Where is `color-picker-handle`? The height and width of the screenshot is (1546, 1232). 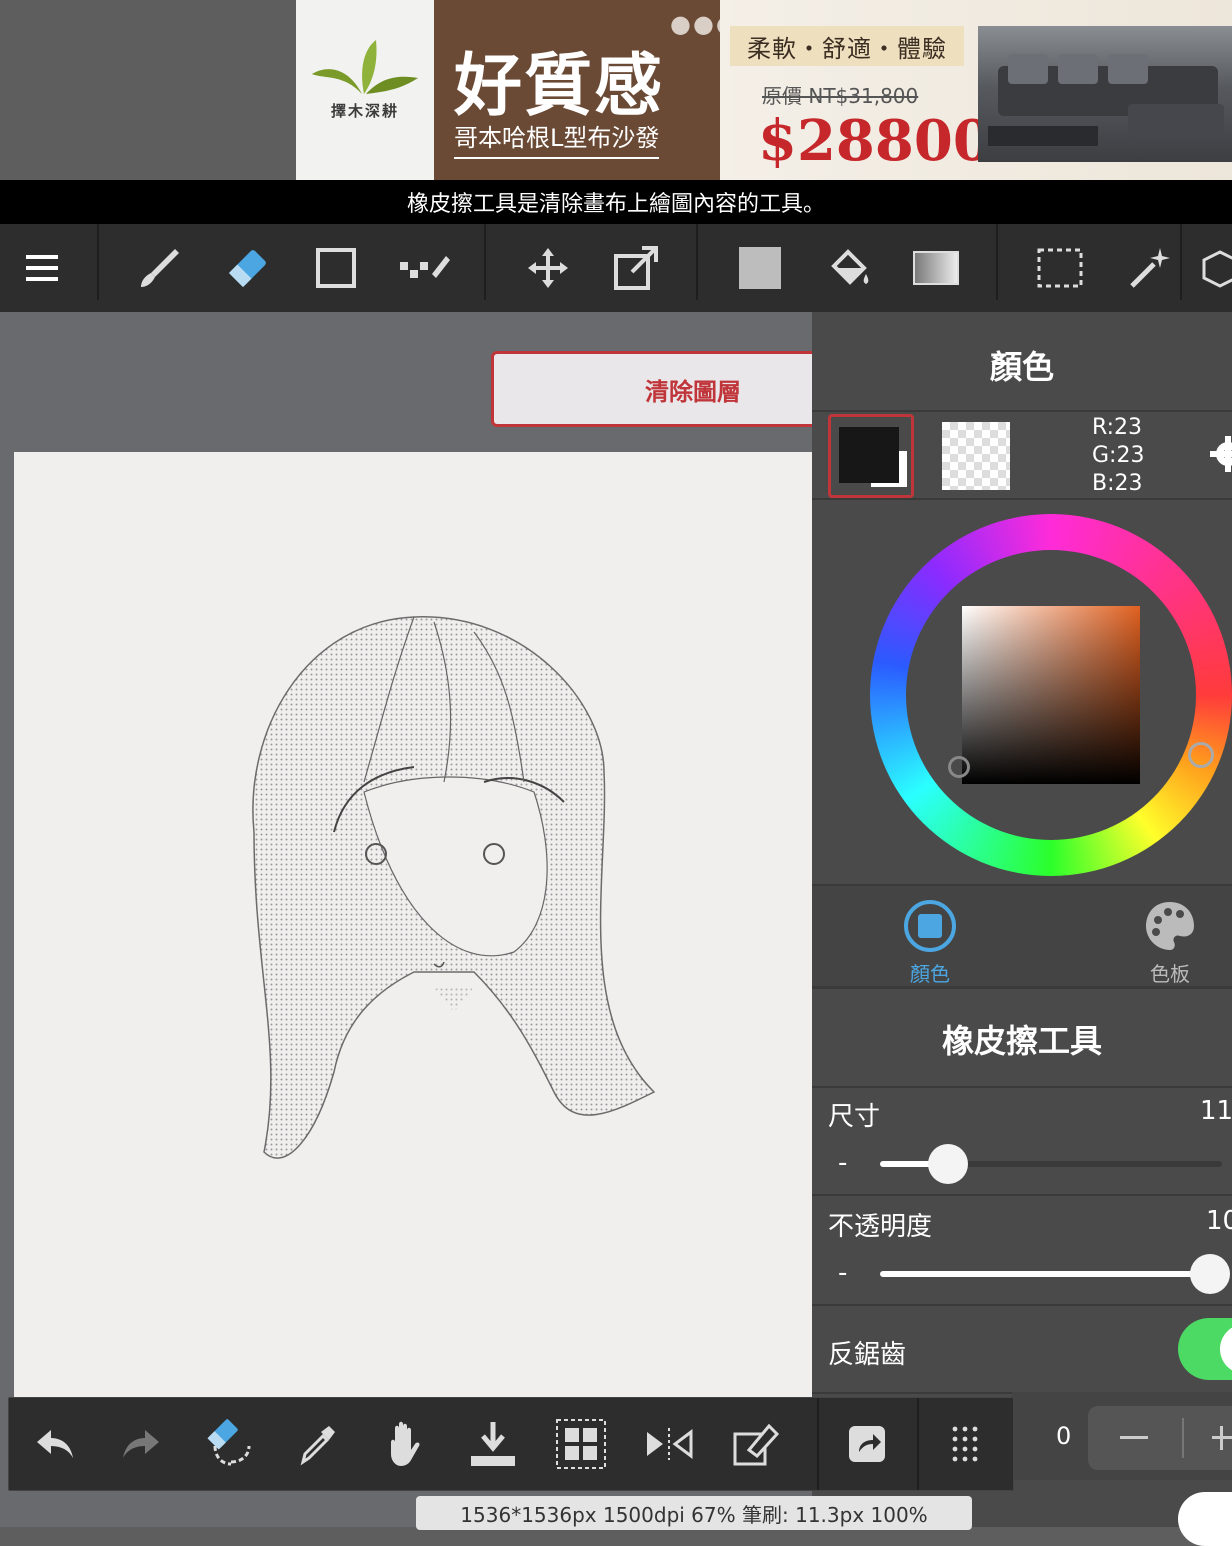 color-picker-handle is located at coordinates (959, 767).